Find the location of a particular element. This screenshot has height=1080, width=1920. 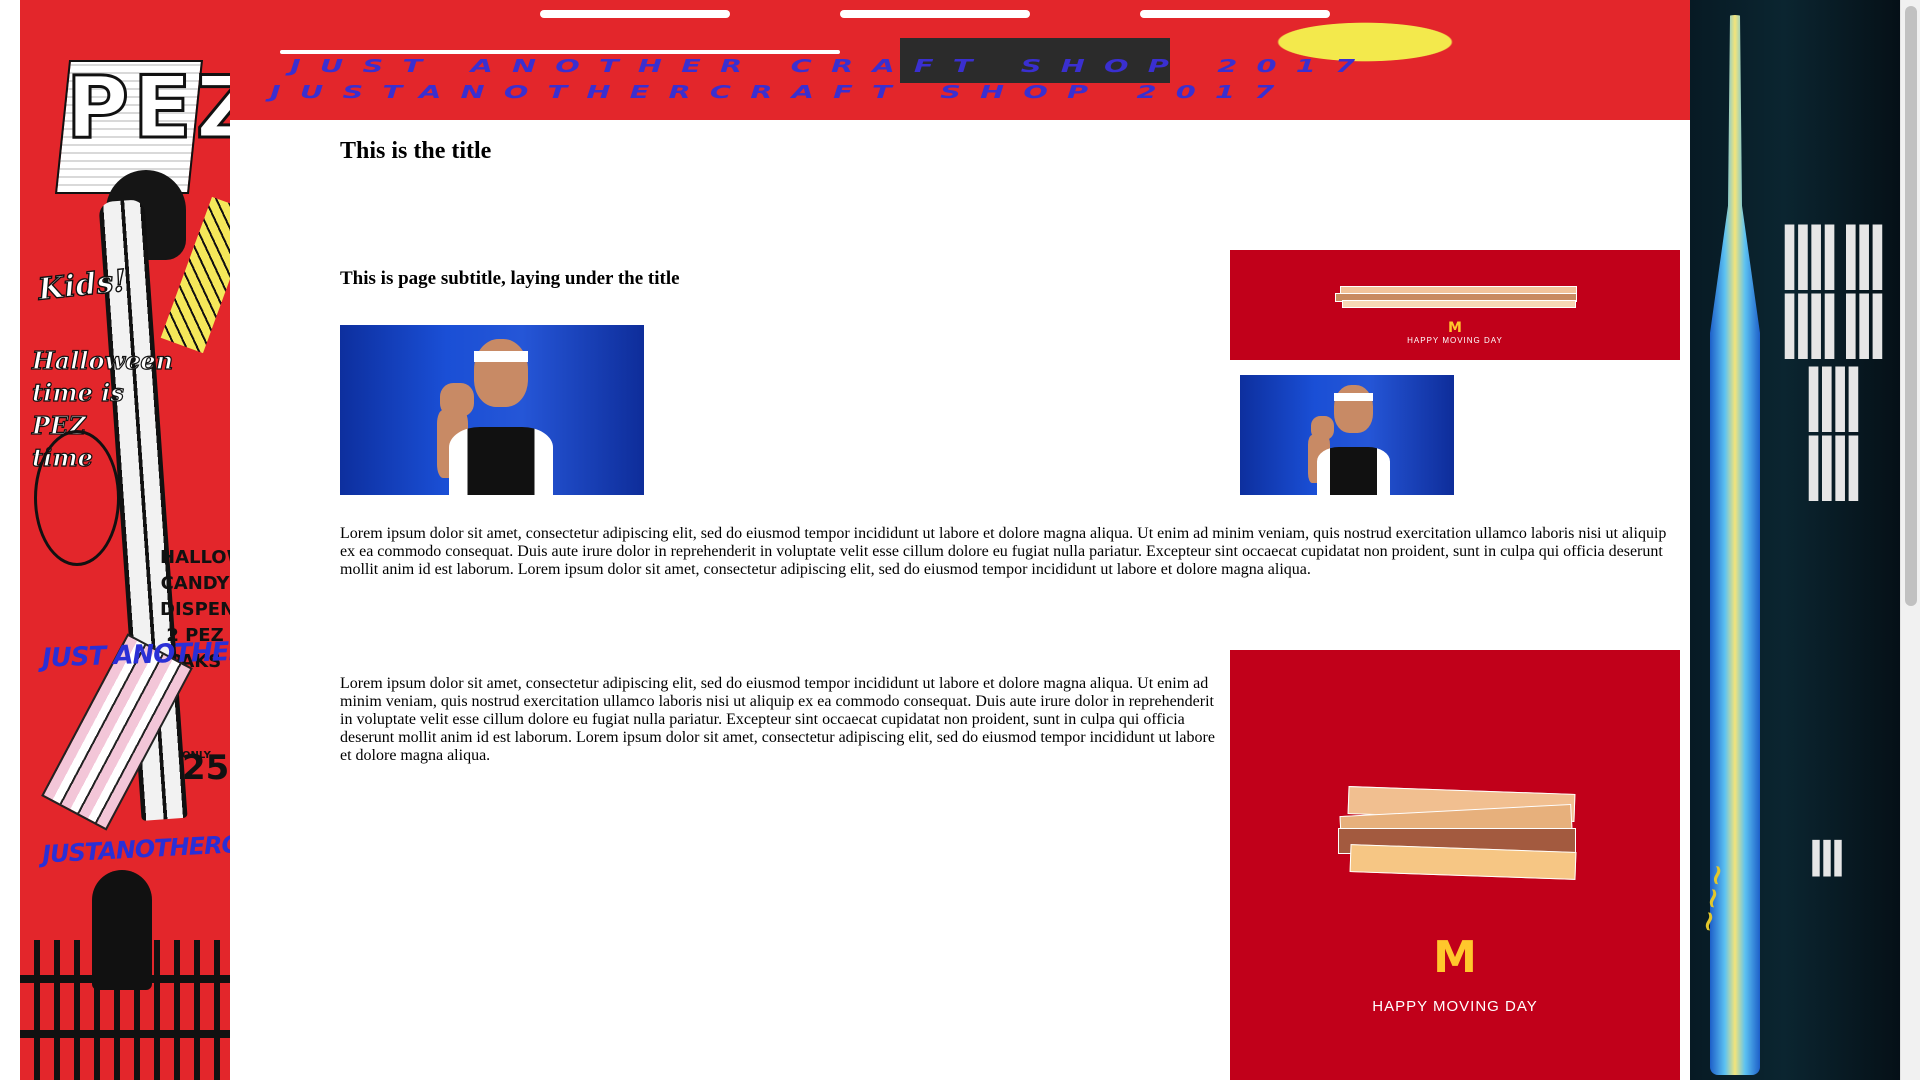

price-label: 25¢ is located at coordinates (206, 768).